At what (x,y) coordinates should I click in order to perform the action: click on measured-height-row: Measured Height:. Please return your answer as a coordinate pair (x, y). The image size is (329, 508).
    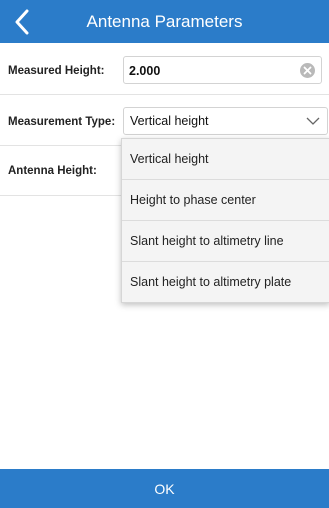
    Looking at the image, I should click on (164, 71).